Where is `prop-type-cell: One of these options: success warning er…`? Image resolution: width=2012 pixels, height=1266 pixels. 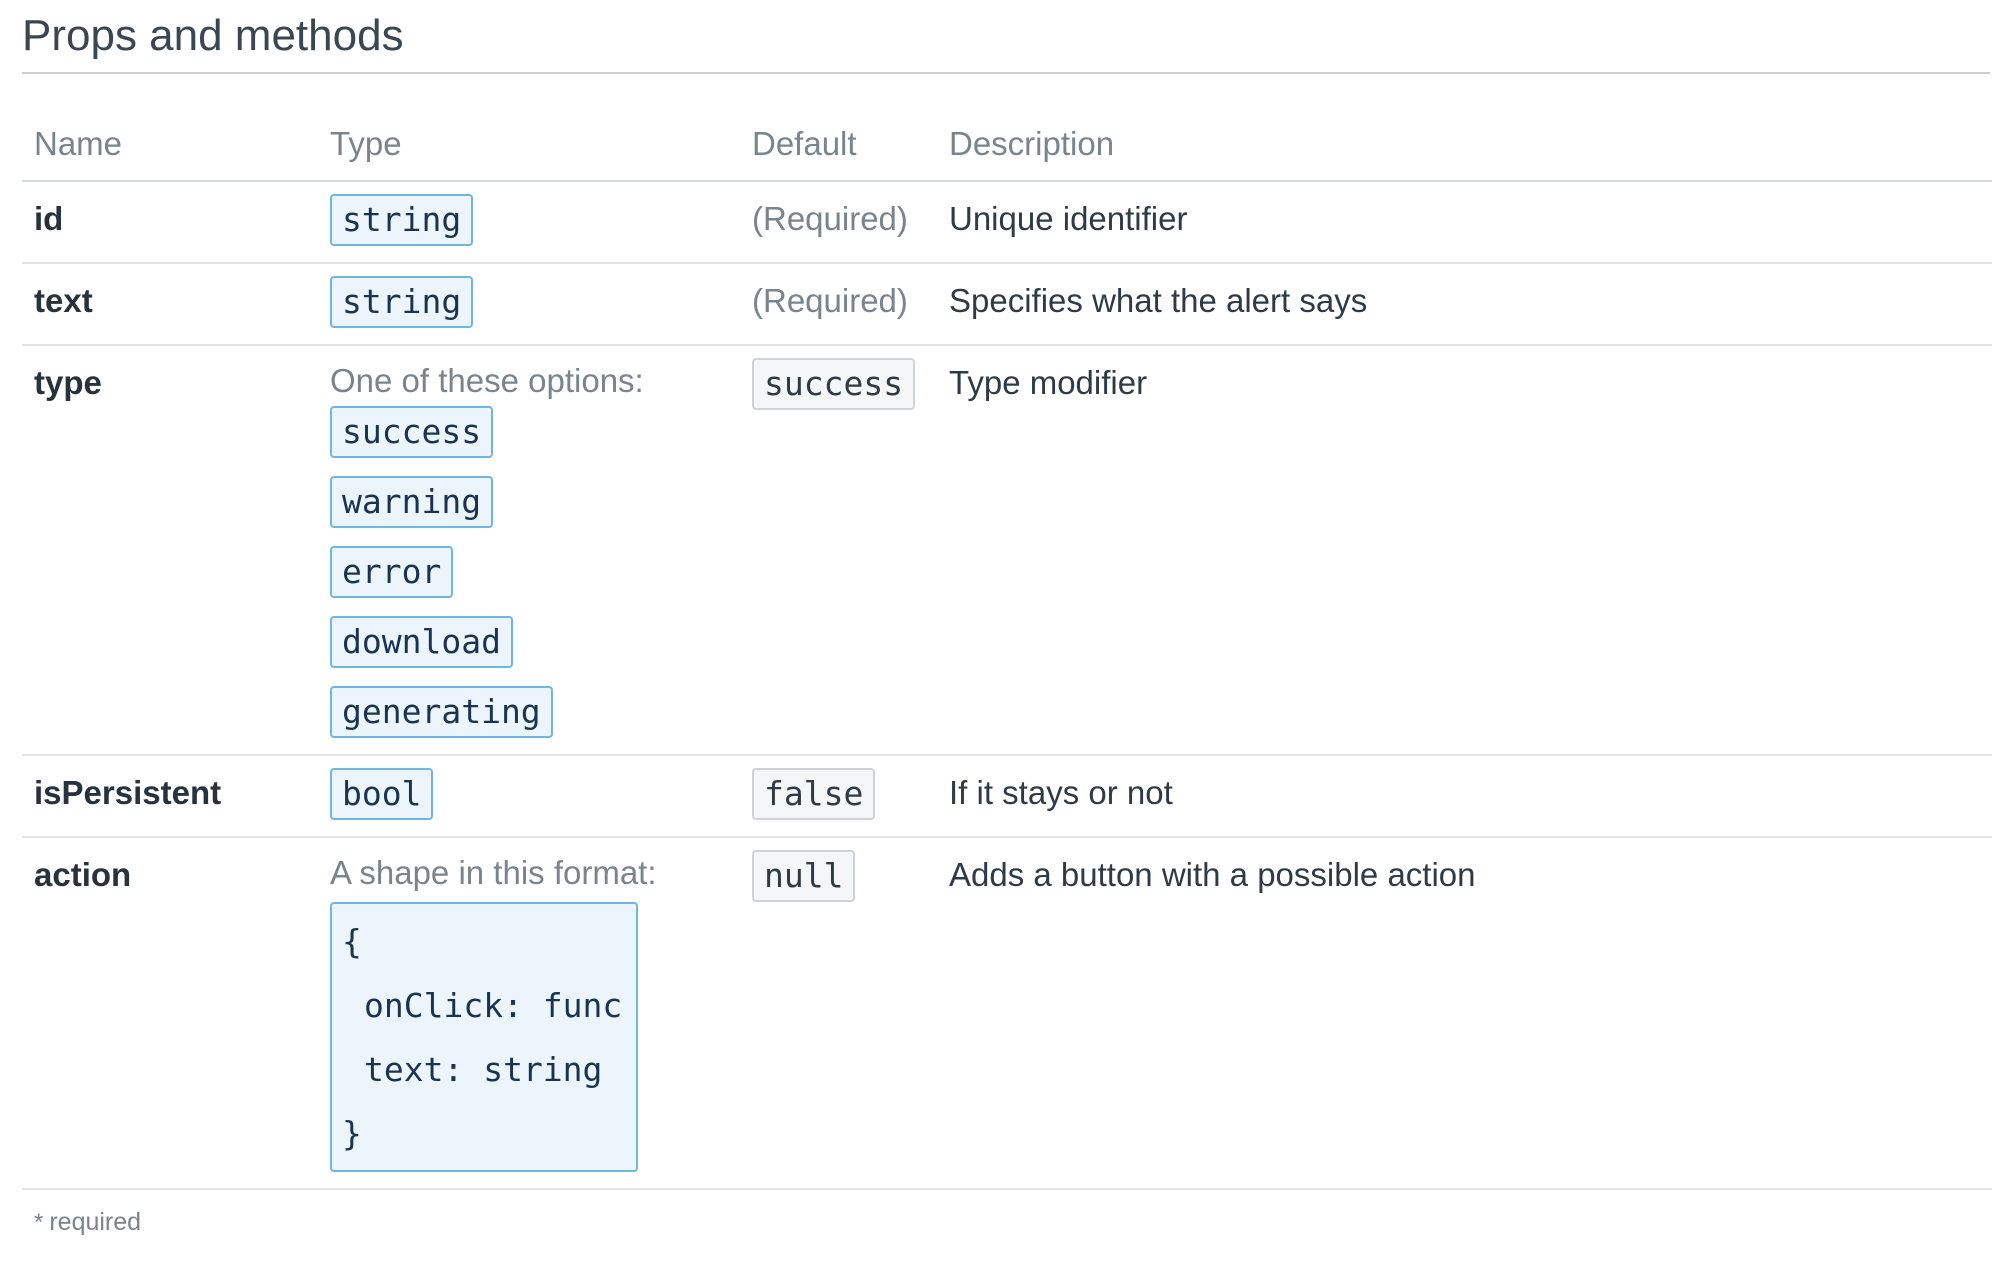 prop-type-cell: One of these options: success warning er… is located at coordinates (529, 550).